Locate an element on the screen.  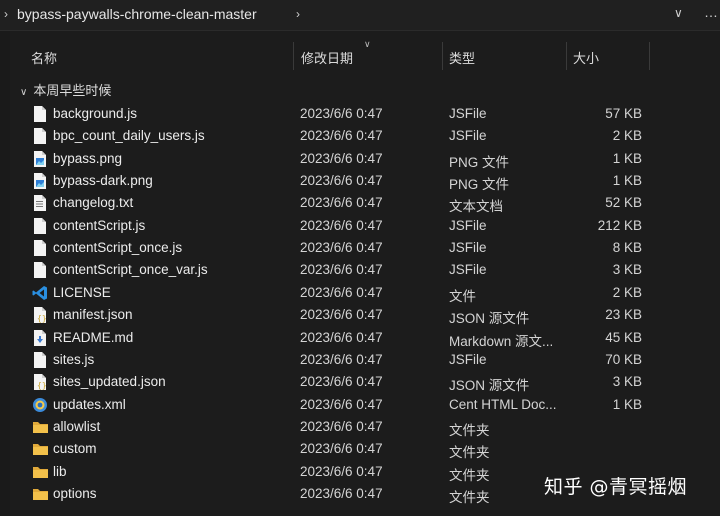
column-size: 大小 is located at coordinates (586, 57).